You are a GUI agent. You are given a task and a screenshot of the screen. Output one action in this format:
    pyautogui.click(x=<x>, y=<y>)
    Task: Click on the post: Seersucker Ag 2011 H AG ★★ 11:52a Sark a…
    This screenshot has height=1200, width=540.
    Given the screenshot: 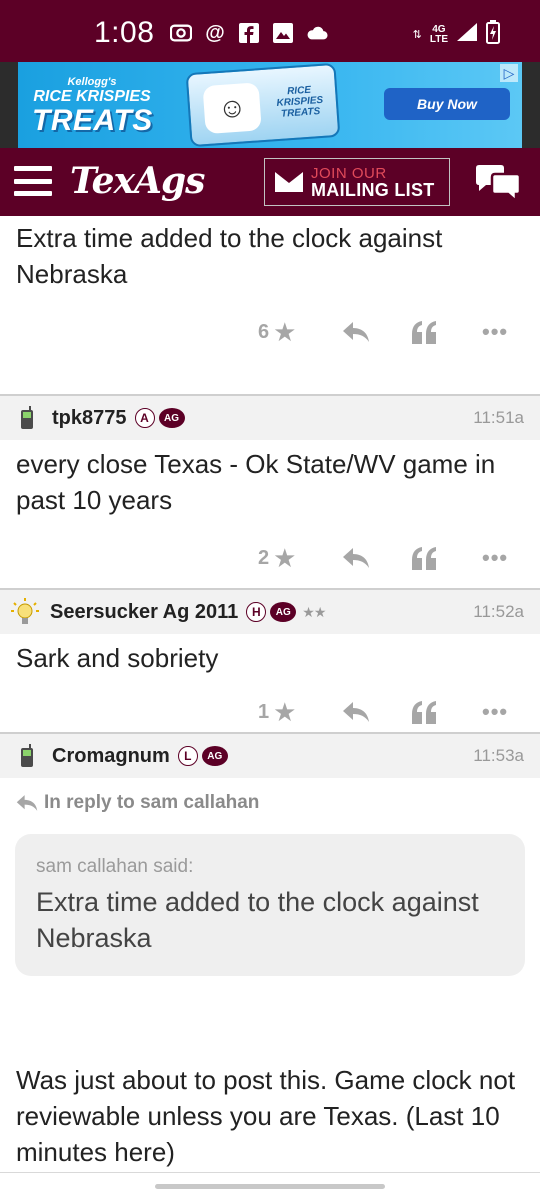 What is the action you would take?
    pyautogui.click(x=270, y=666)
    